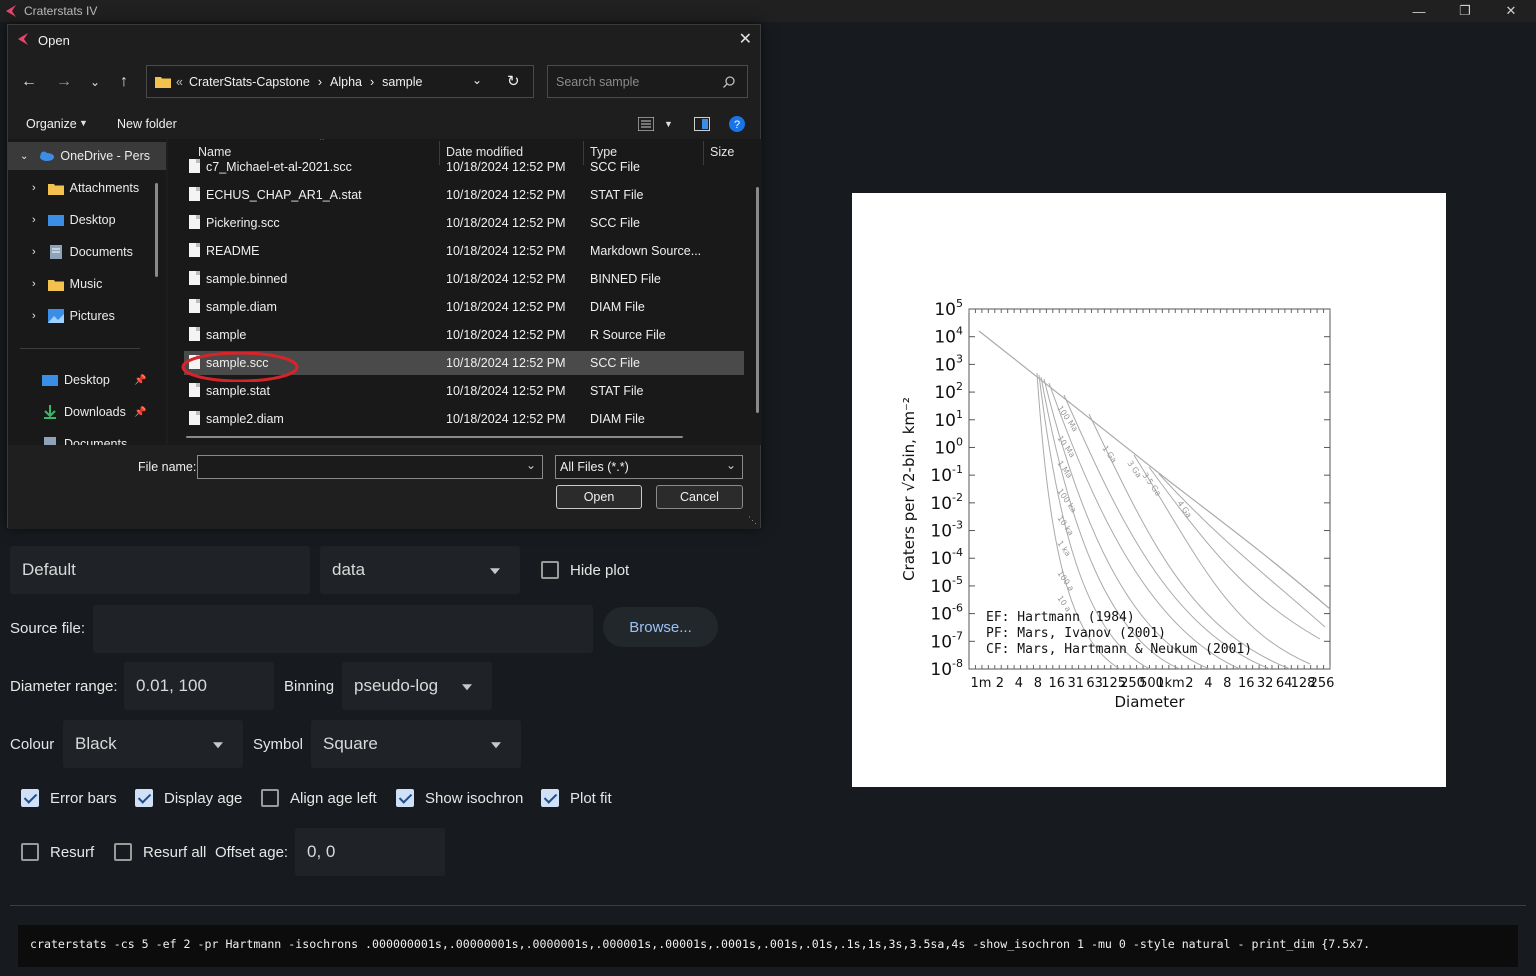  What do you see at coordinates (95, 412) in the screenshot?
I see `nav-item-label: Downloads` at bounding box center [95, 412].